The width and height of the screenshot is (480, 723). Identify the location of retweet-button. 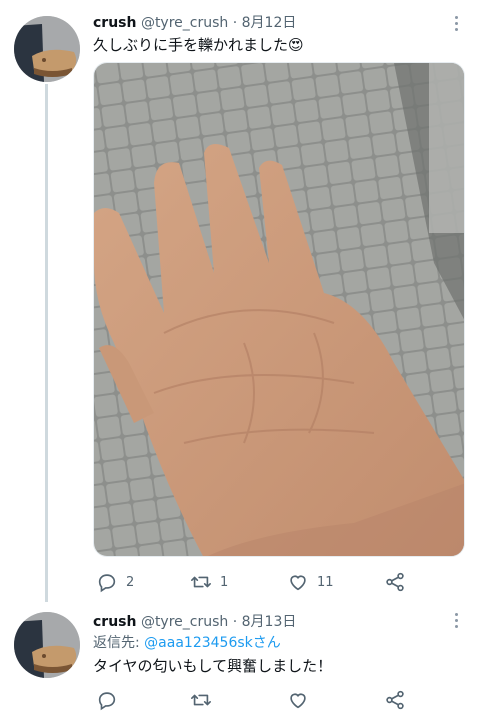
(201, 700).